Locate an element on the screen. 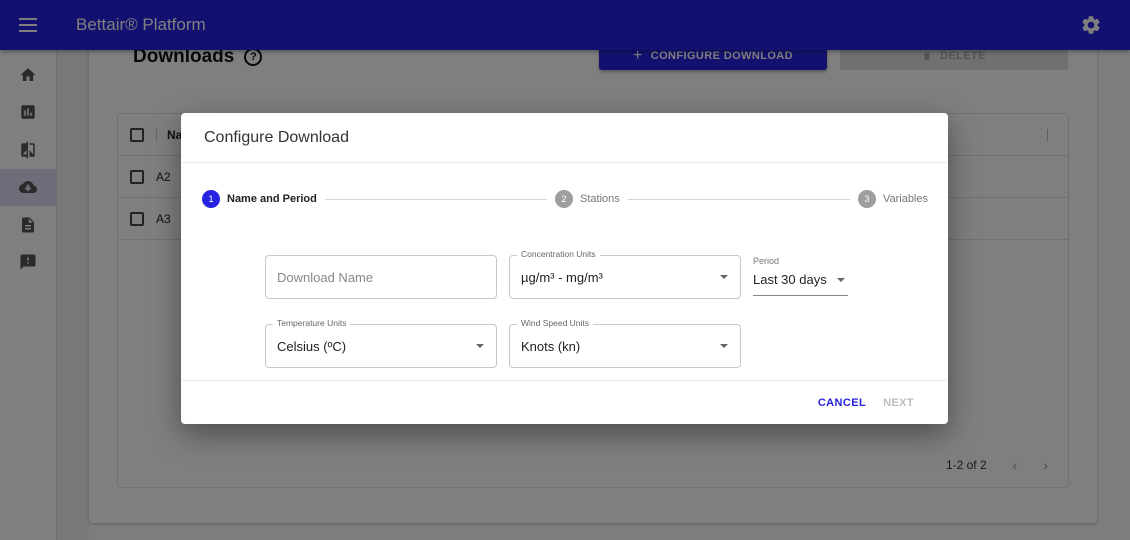 The width and height of the screenshot is (1130, 540). period-underline is located at coordinates (800, 295).